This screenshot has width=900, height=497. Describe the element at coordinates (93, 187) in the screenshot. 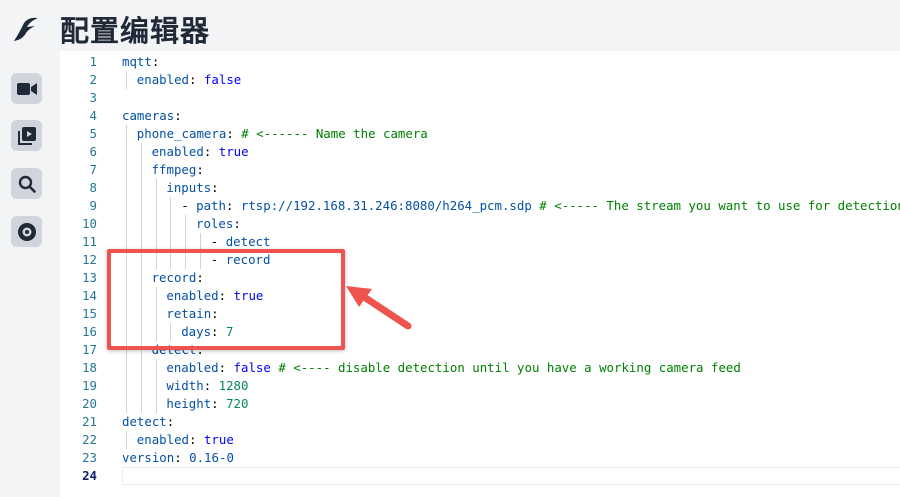

I see `line-number: 8` at that location.